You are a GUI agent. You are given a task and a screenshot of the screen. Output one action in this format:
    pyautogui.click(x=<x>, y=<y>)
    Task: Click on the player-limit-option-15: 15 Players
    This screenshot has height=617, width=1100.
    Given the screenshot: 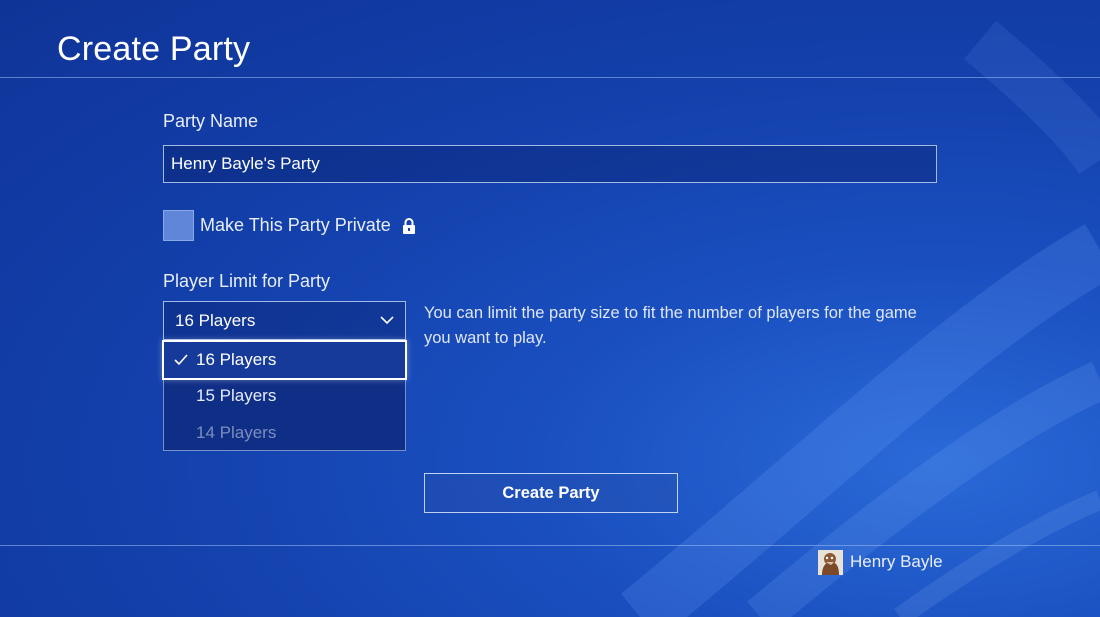 What is the action you would take?
    pyautogui.click(x=284, y=395)
    